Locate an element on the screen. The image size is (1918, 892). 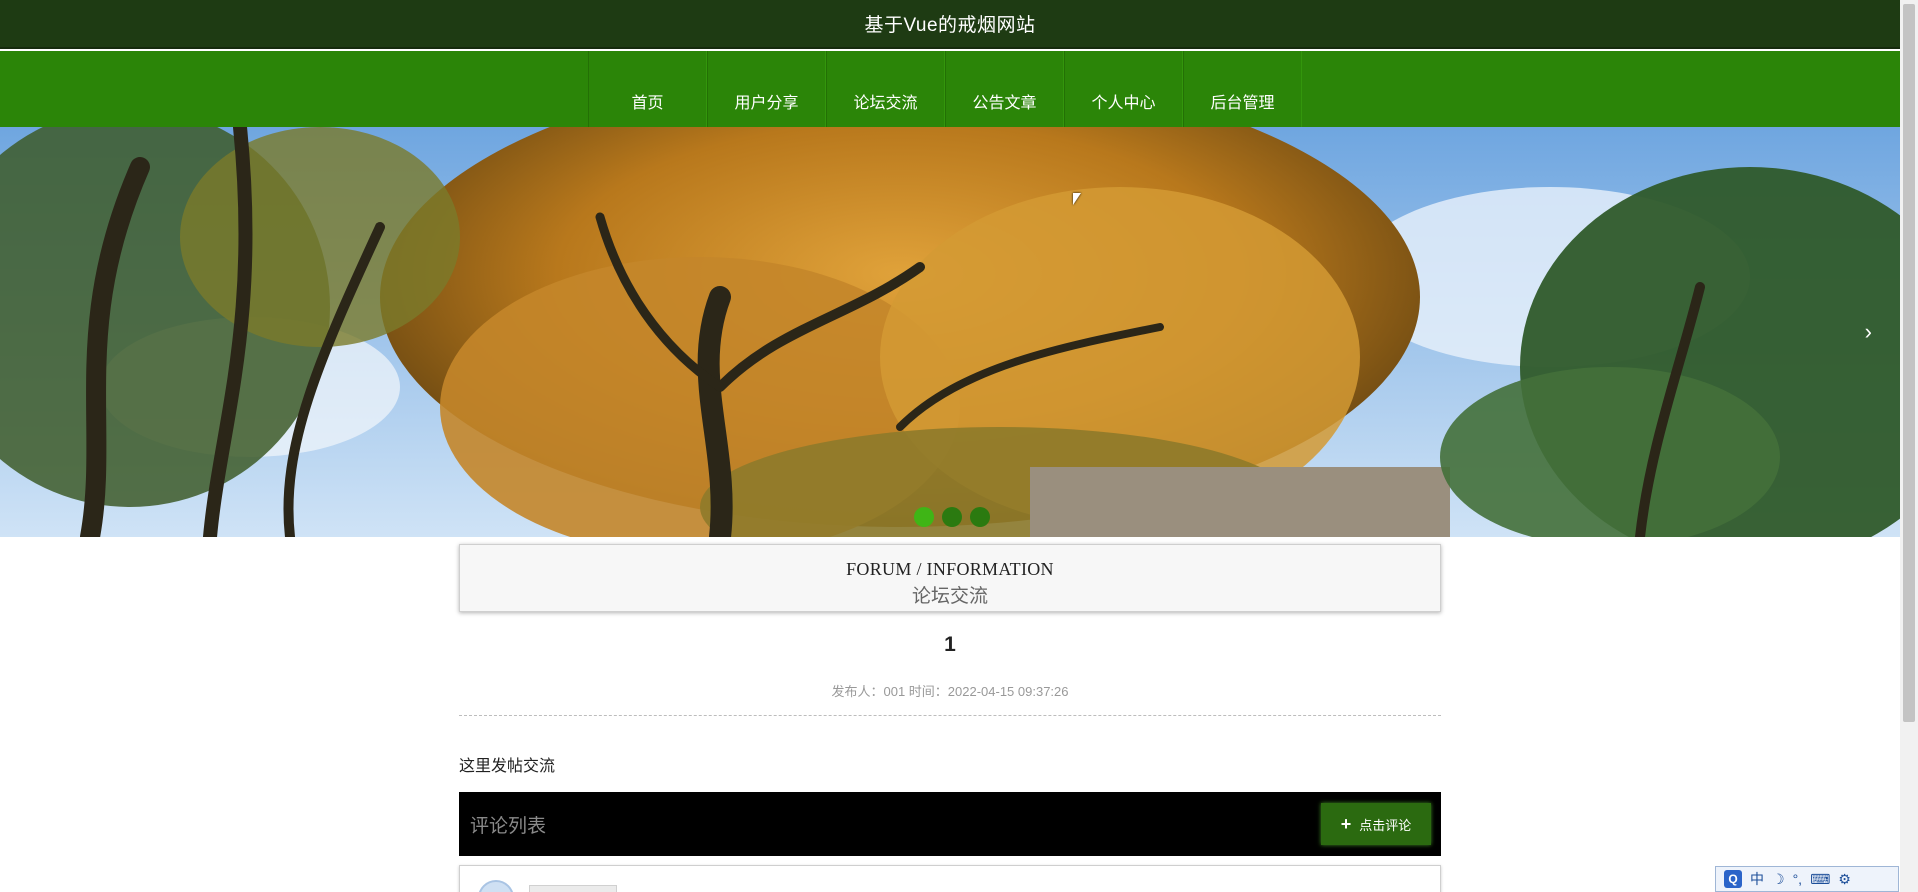
comment-list-title: 评论列表 is located at coordinates (508, 826).